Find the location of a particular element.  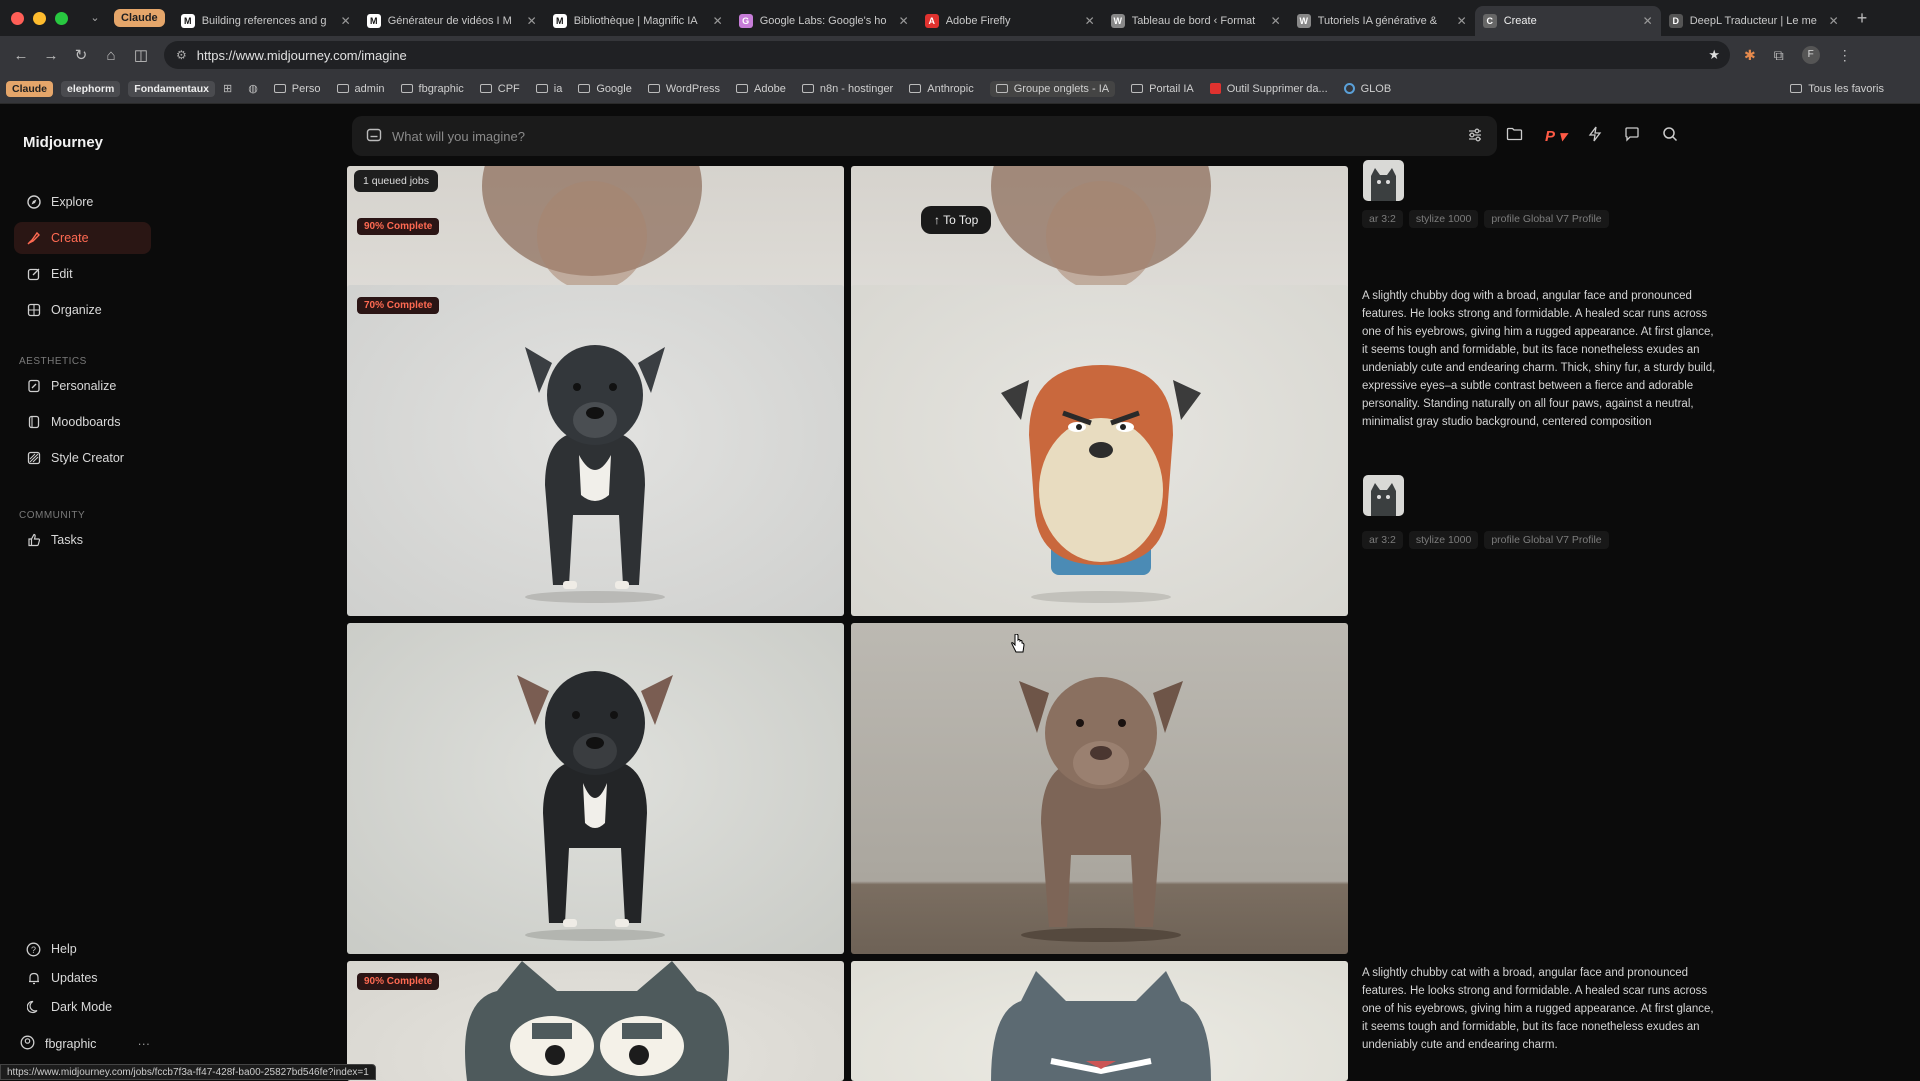

bookmark-folder: Google is located at coordinates (605, 89).